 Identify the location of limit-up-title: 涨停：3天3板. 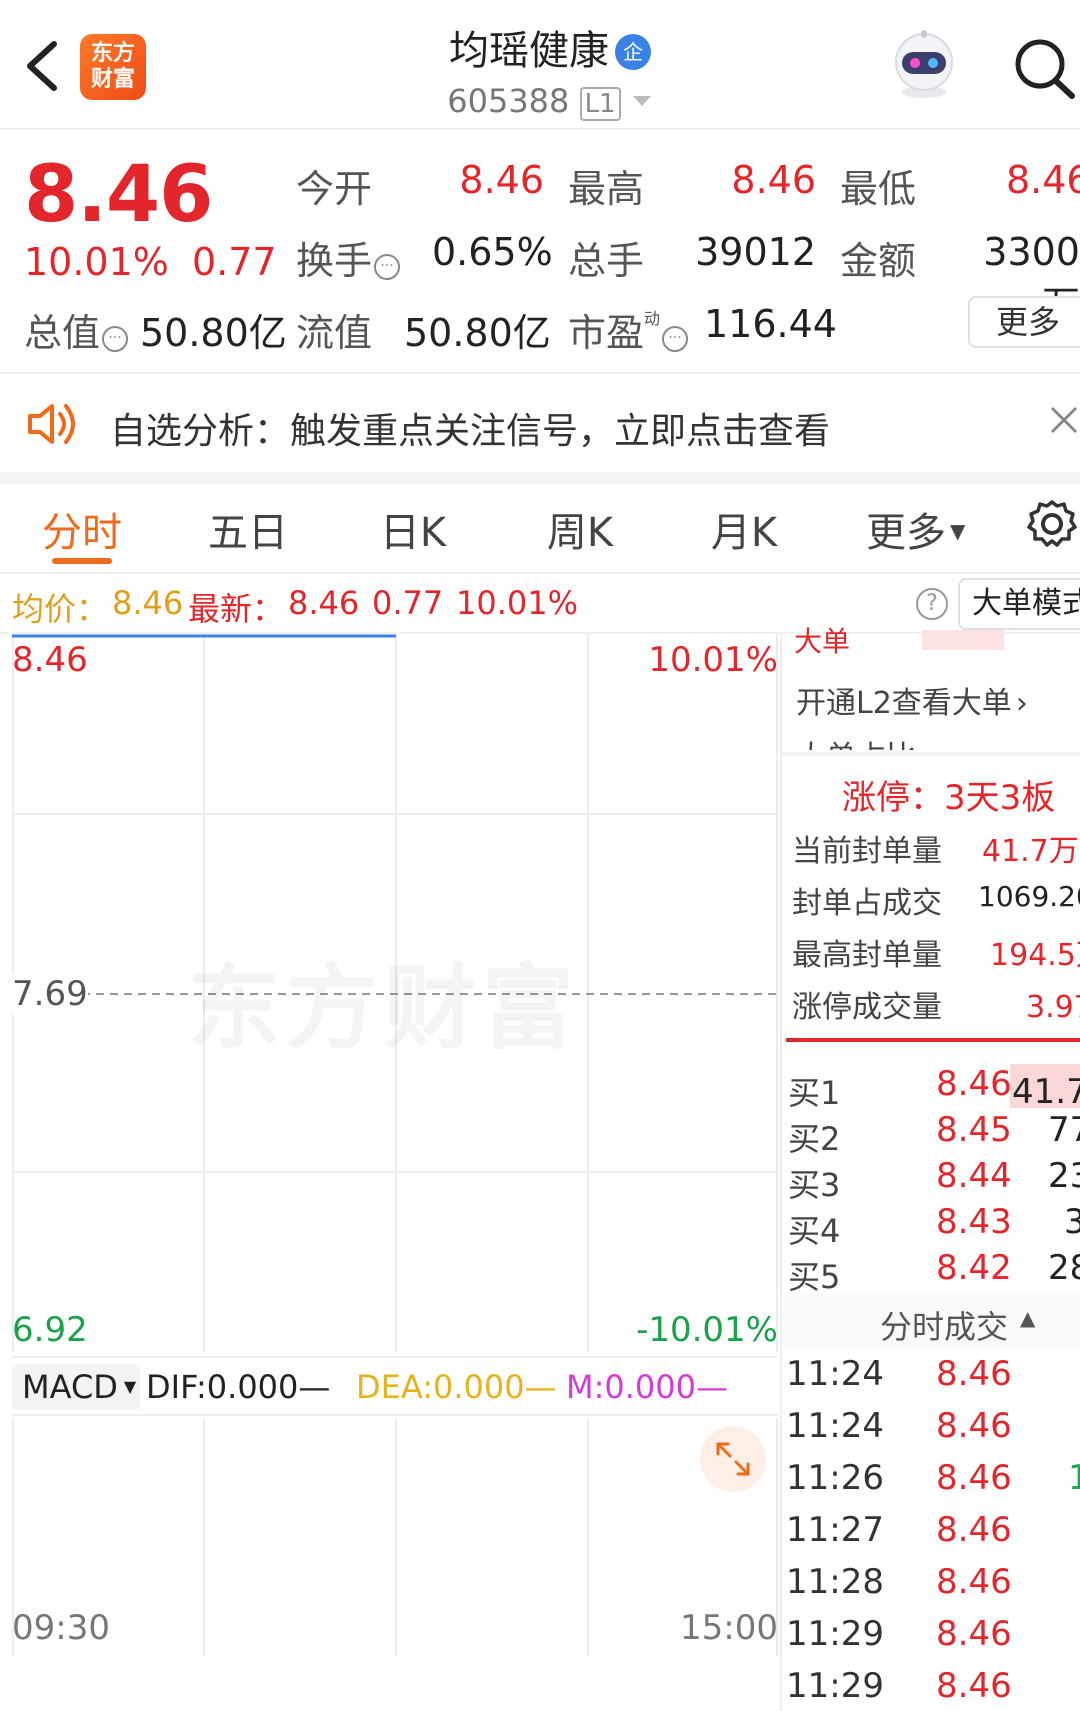
(949, 798).